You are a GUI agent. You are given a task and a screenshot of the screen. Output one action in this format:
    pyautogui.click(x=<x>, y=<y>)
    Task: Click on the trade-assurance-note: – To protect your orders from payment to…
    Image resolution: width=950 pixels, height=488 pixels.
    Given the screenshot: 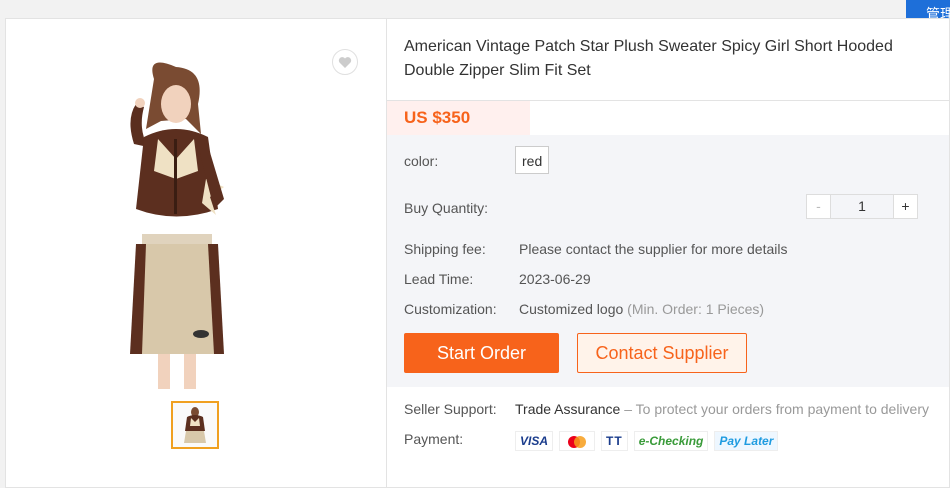 What is the action you would take?
    pyautogui.click(x=776, y=409)
    